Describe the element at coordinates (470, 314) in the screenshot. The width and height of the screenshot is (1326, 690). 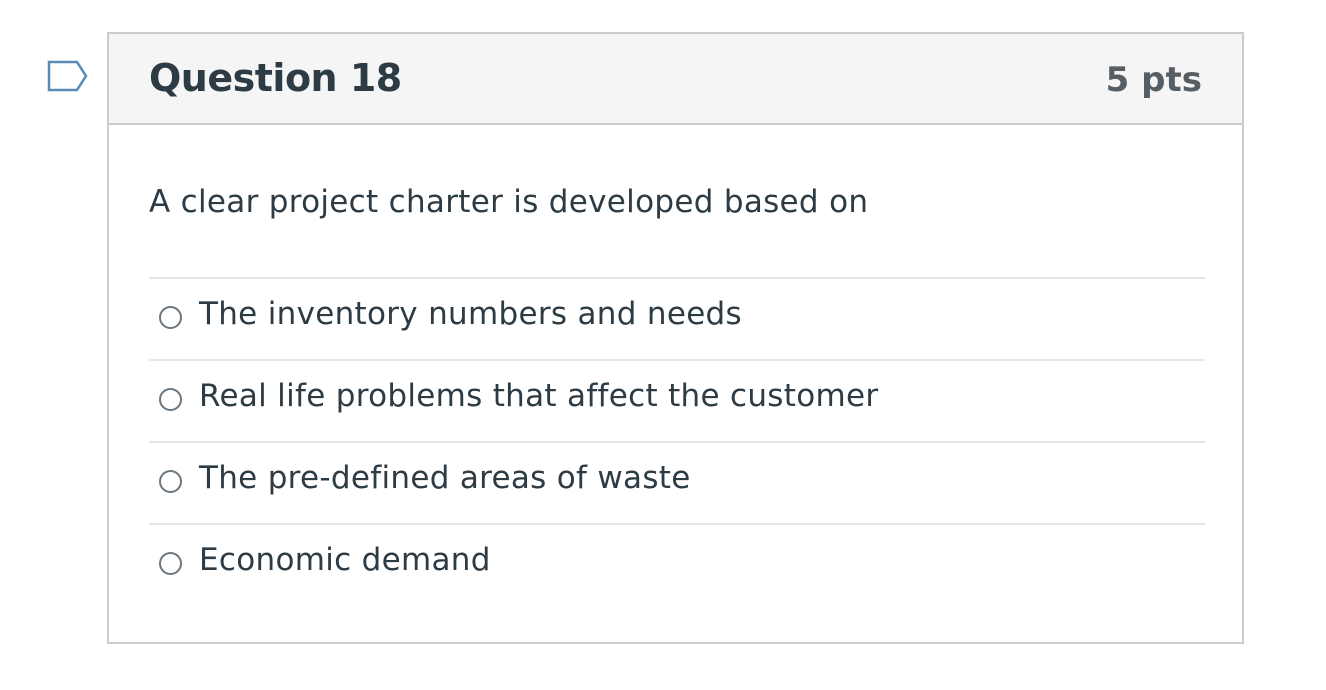
I see `answer-label: The inventory numbers and needs` at that location.